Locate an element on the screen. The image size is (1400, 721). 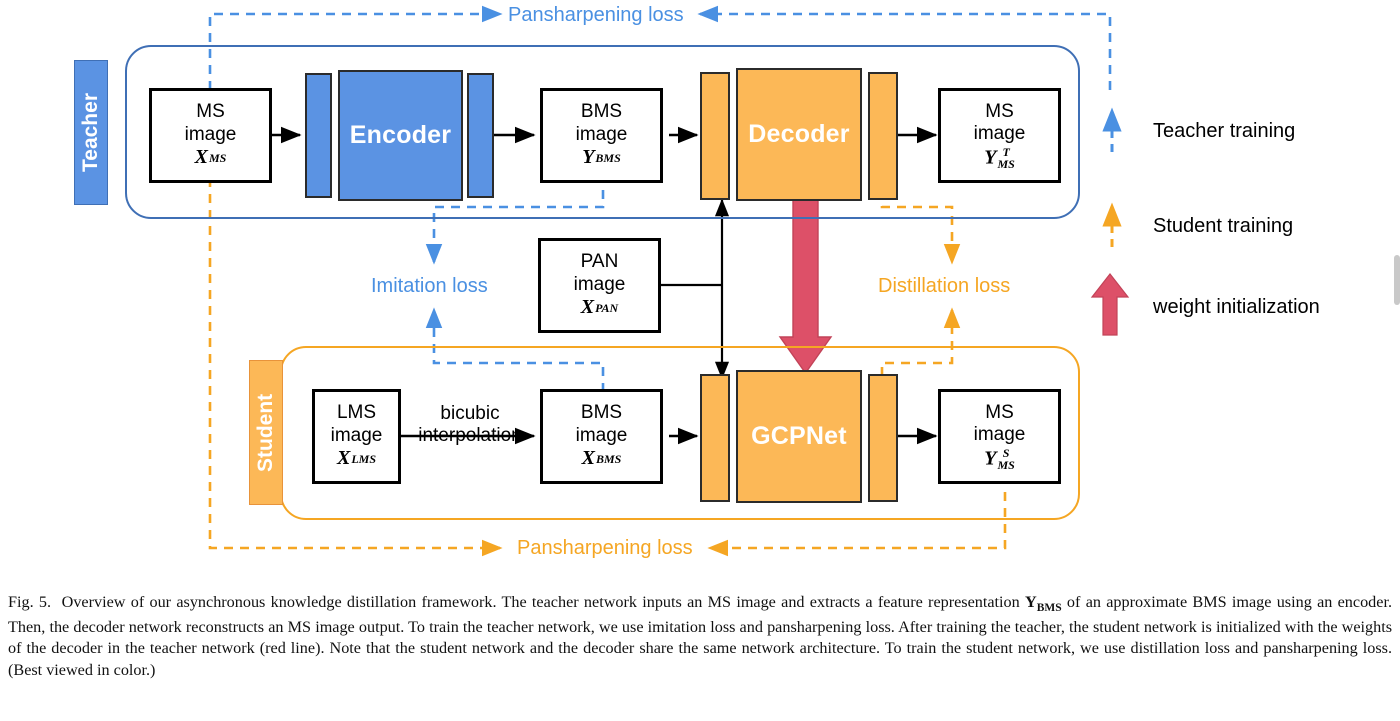
bms-teacher-symbol-sub: BMS is located at coordinates (608, 157).